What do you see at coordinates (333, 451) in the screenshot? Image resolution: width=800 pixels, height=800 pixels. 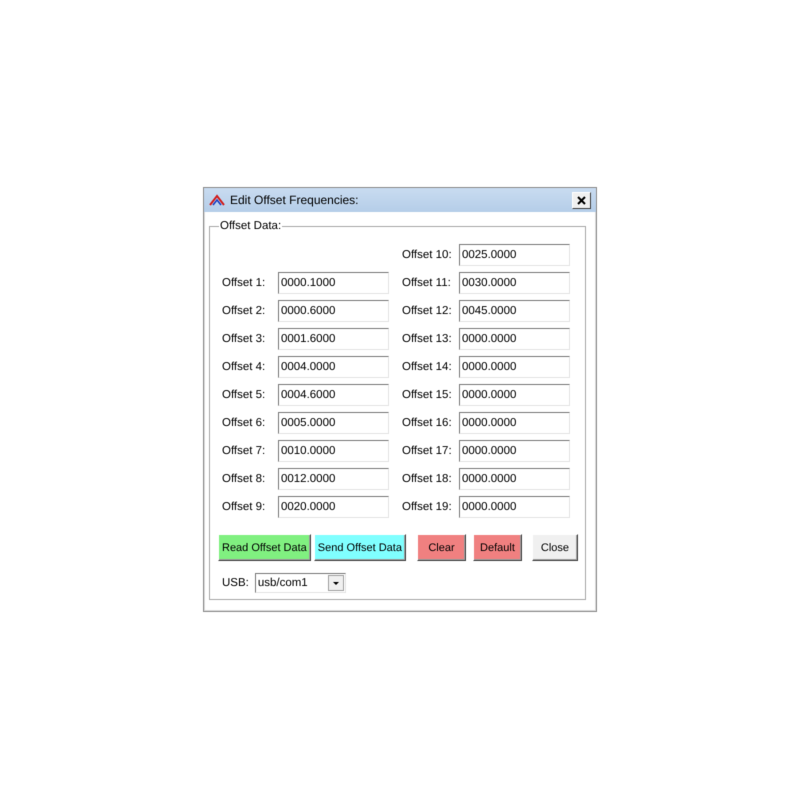 I see `offset-field: 0010.0000` at bounding box center [333, 451].